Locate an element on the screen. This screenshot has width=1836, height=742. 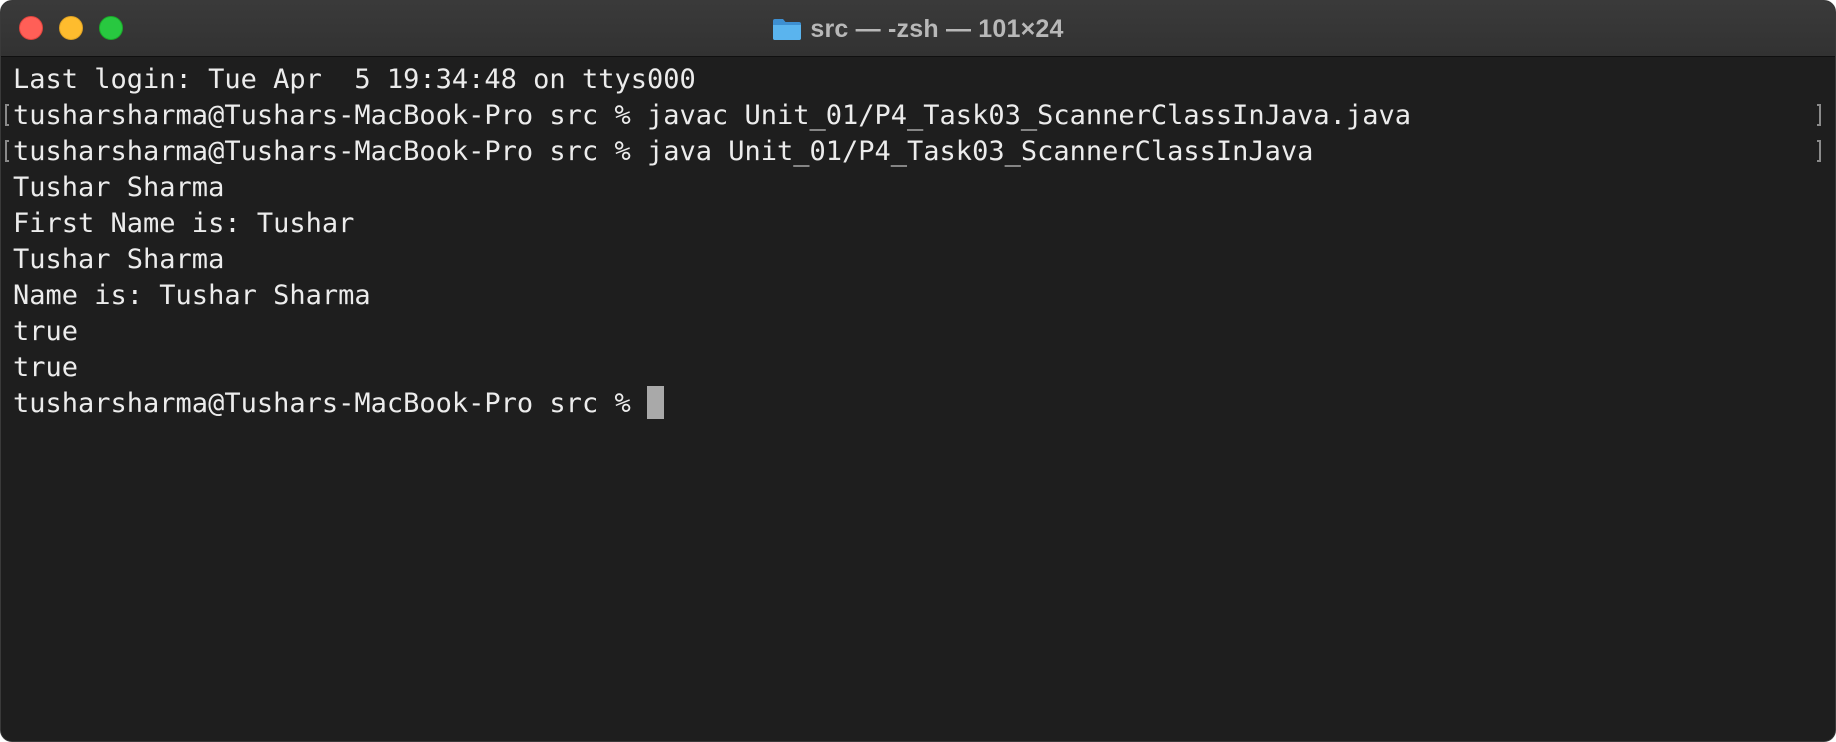
terminal-prompt: tusharsharma@Tushars-MacBook-Pro src % is located at coordinates (330, 403).